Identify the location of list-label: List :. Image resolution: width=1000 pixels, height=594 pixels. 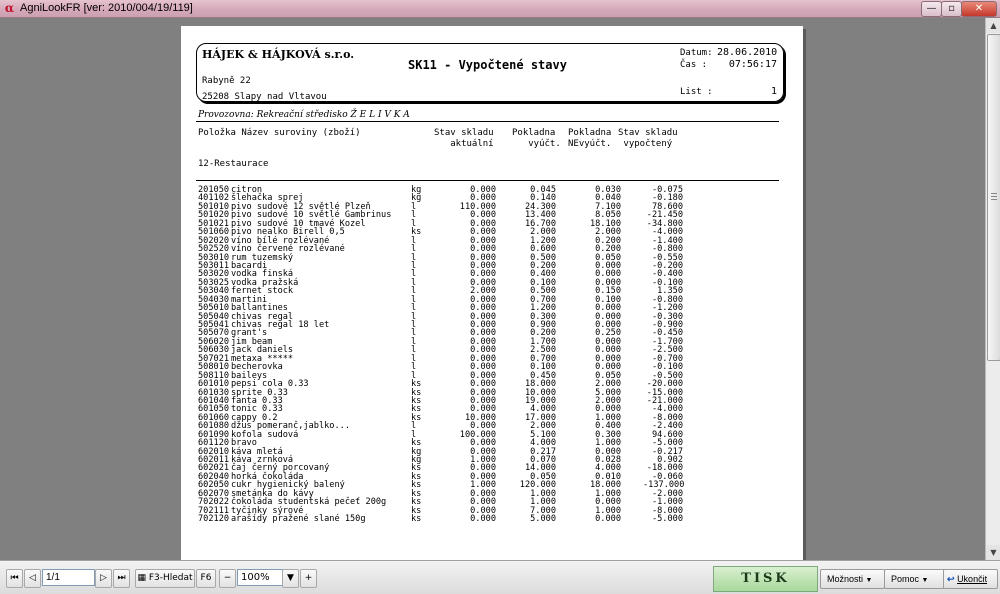
(696, 92).